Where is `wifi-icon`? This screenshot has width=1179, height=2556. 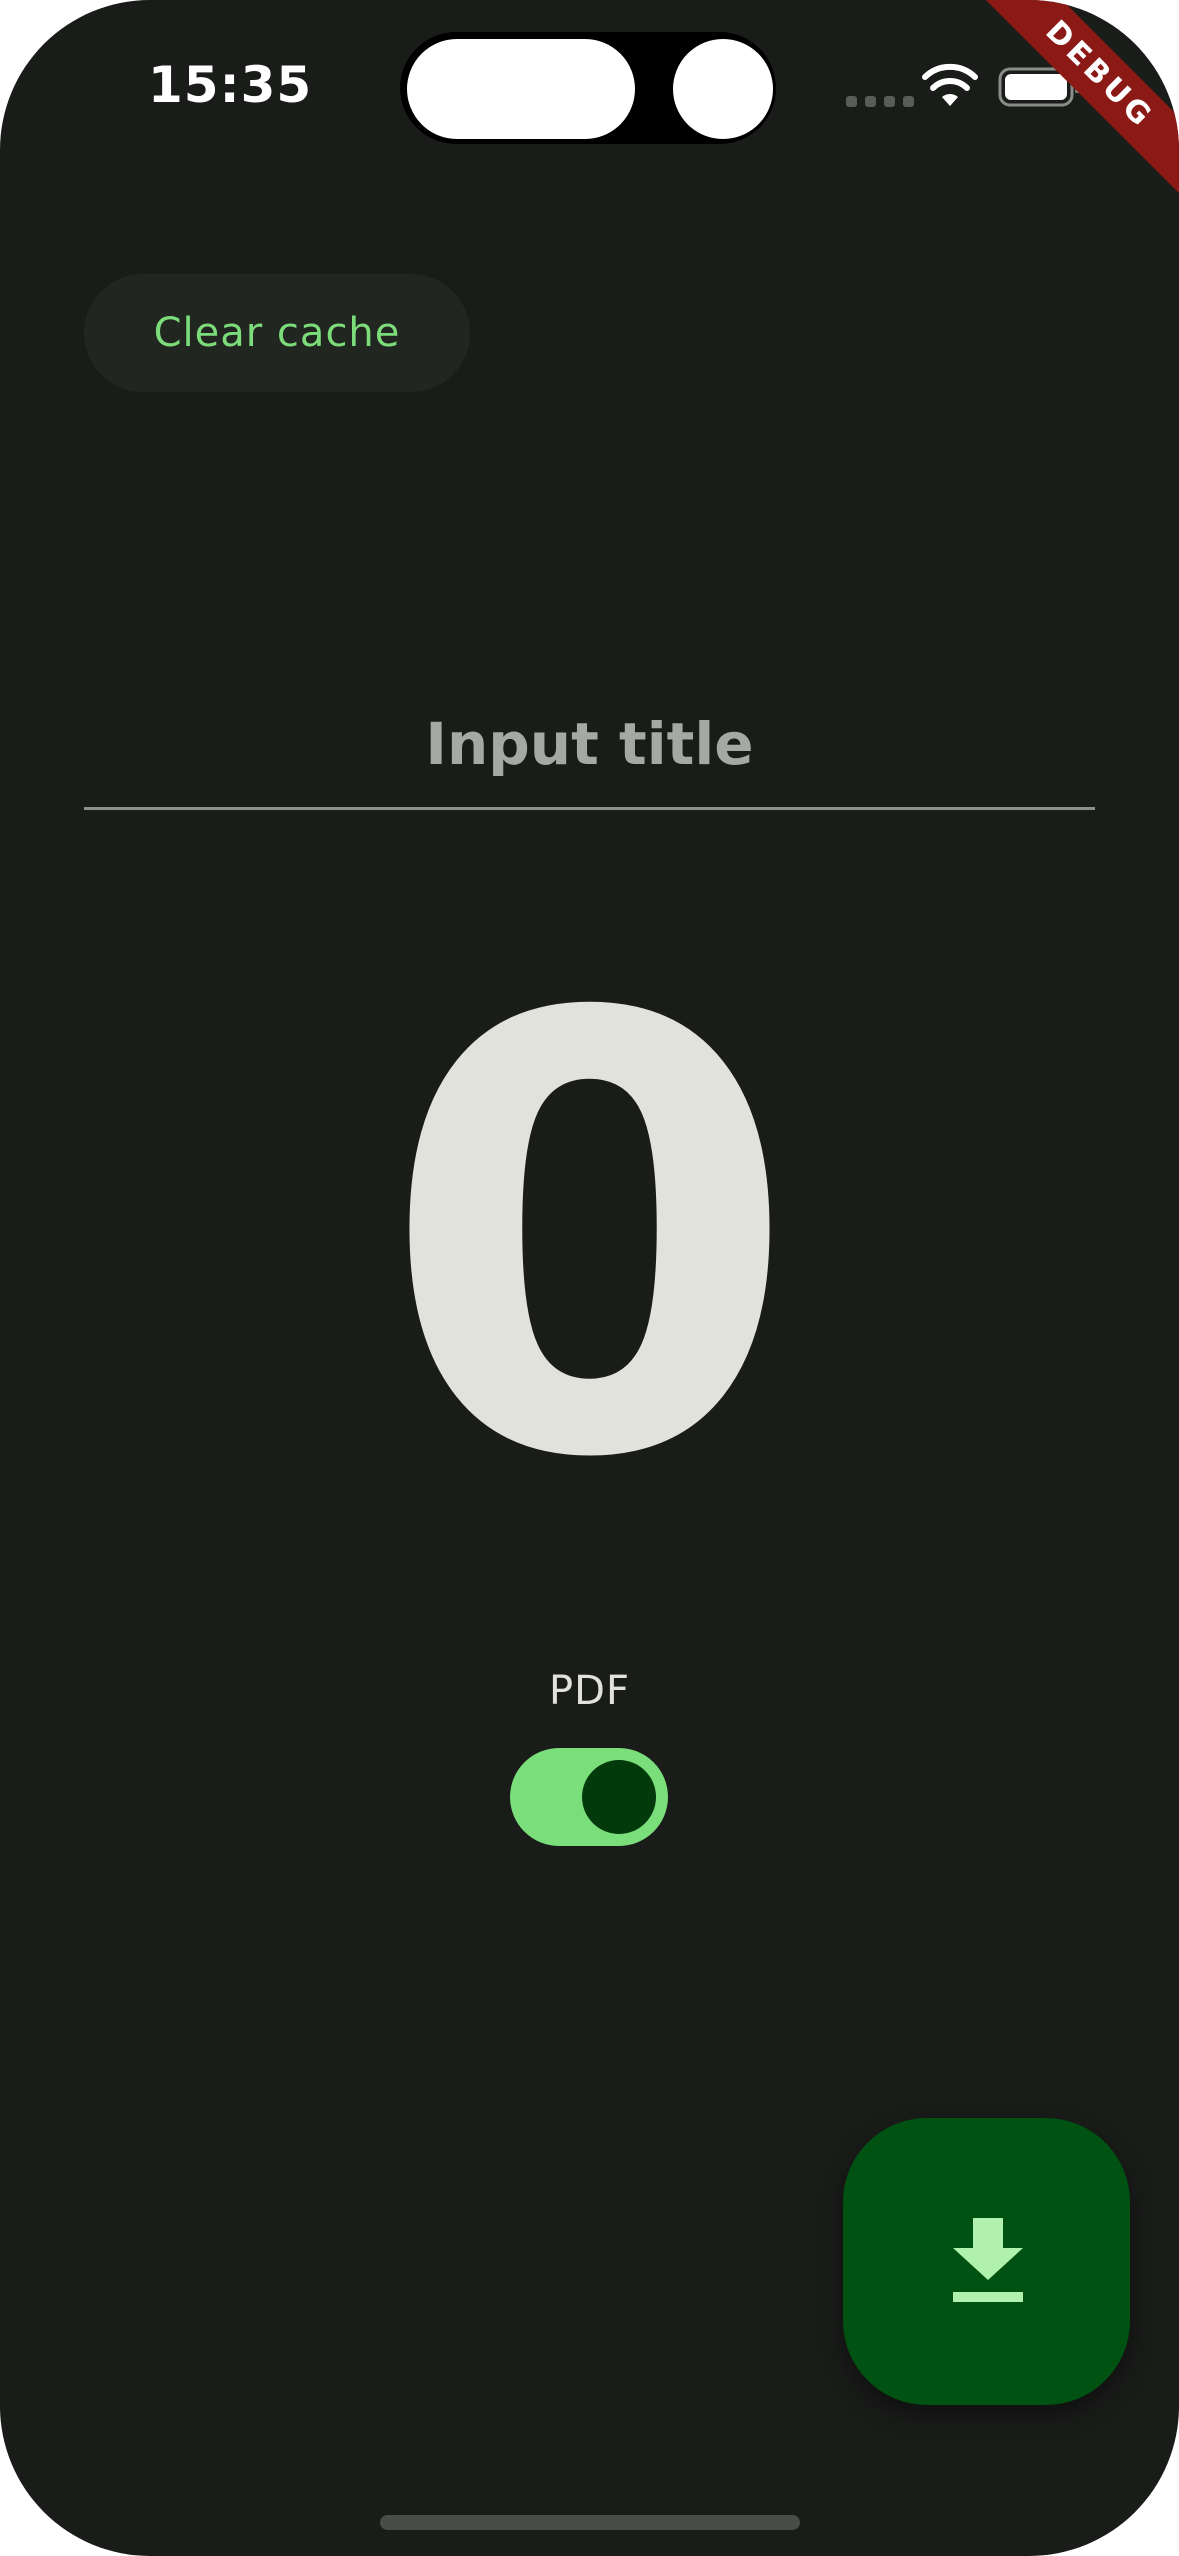 wifi-icon is located at coordinates (950, 84).